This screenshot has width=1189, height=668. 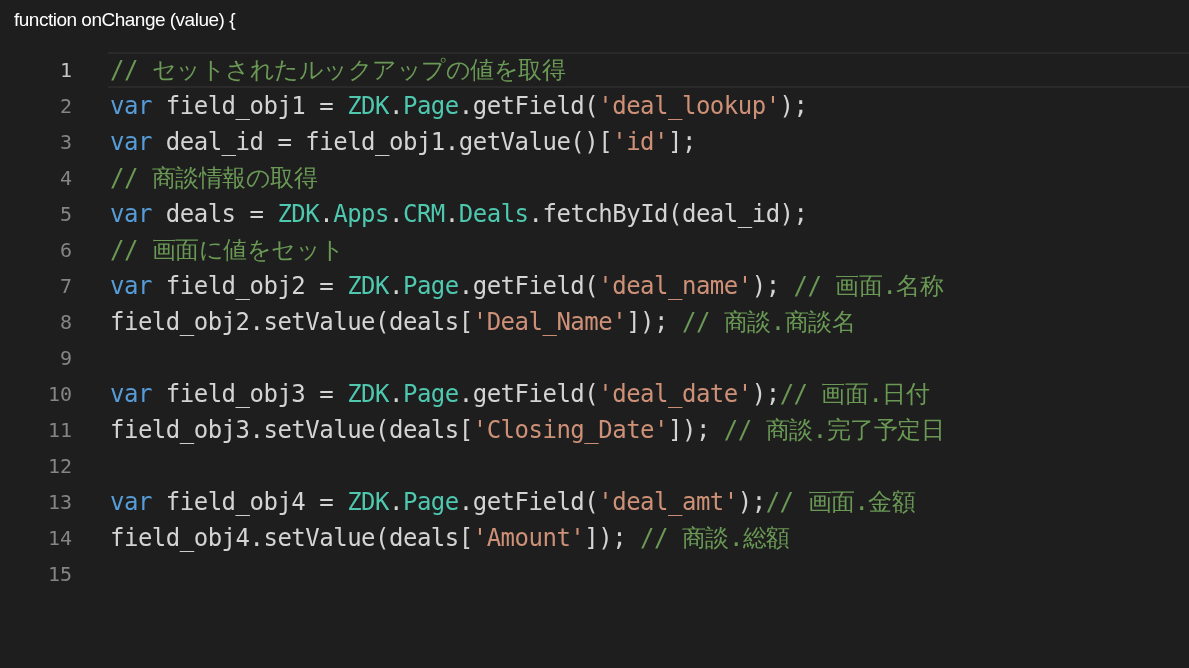 I want to click on line-number: 2, so click(x=65, y=106).